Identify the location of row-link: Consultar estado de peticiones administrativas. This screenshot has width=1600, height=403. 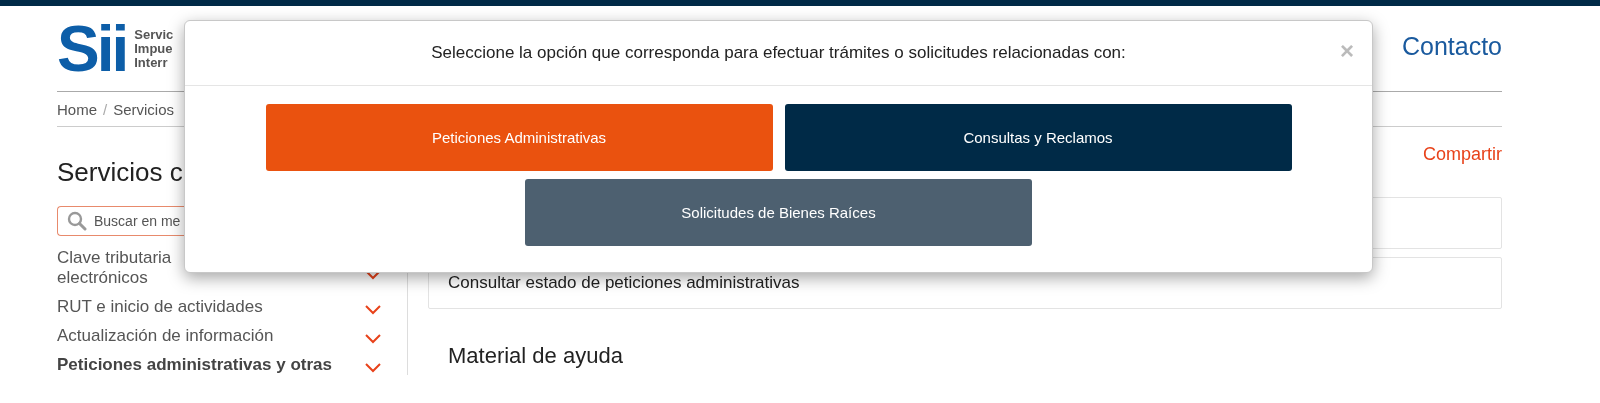
(624, 283).